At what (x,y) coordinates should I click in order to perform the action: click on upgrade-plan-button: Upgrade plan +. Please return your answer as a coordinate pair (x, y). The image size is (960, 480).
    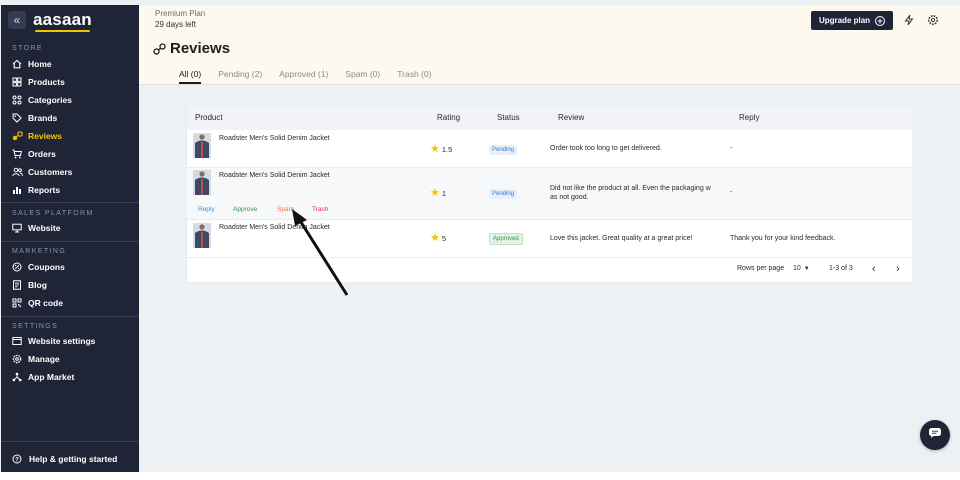
    Looking at the image, I should click on (852, 20).